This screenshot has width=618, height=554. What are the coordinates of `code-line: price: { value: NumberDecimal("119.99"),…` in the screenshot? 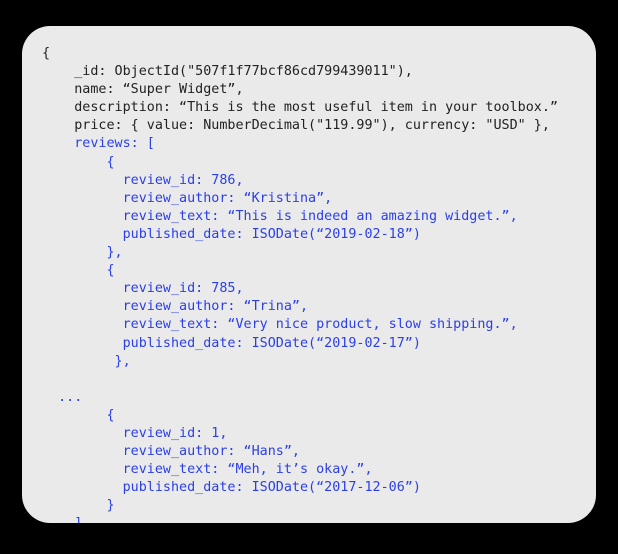 It's located at (296, 126).